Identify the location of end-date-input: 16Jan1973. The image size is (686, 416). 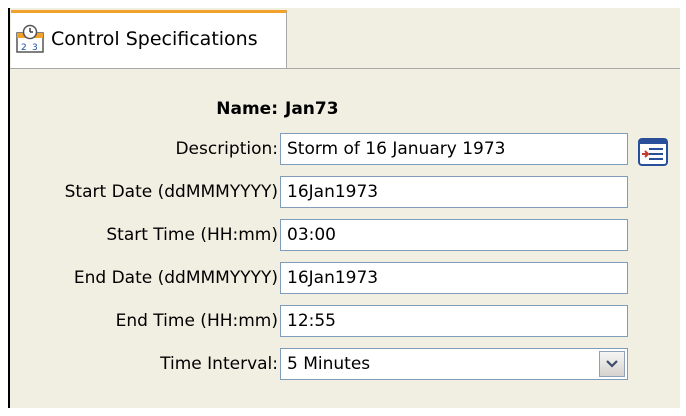
(454, 278).